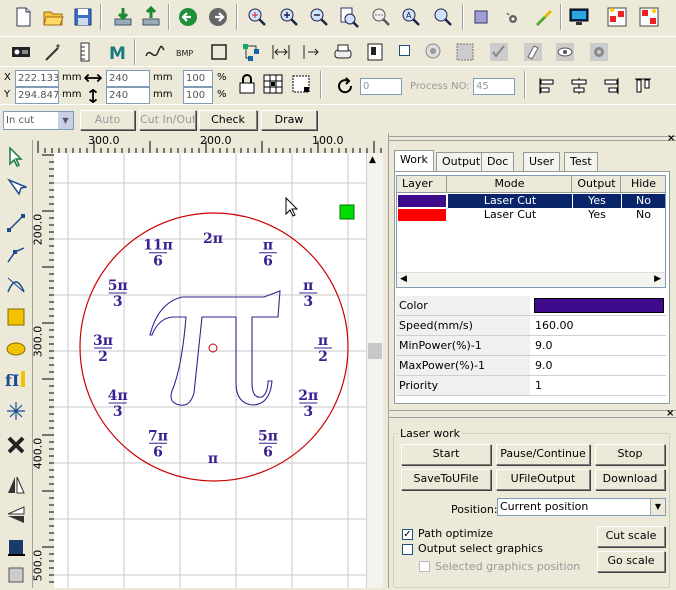 This screenshot has width=676, height=590. I want to click on mirror-icon, so click(311, 52).